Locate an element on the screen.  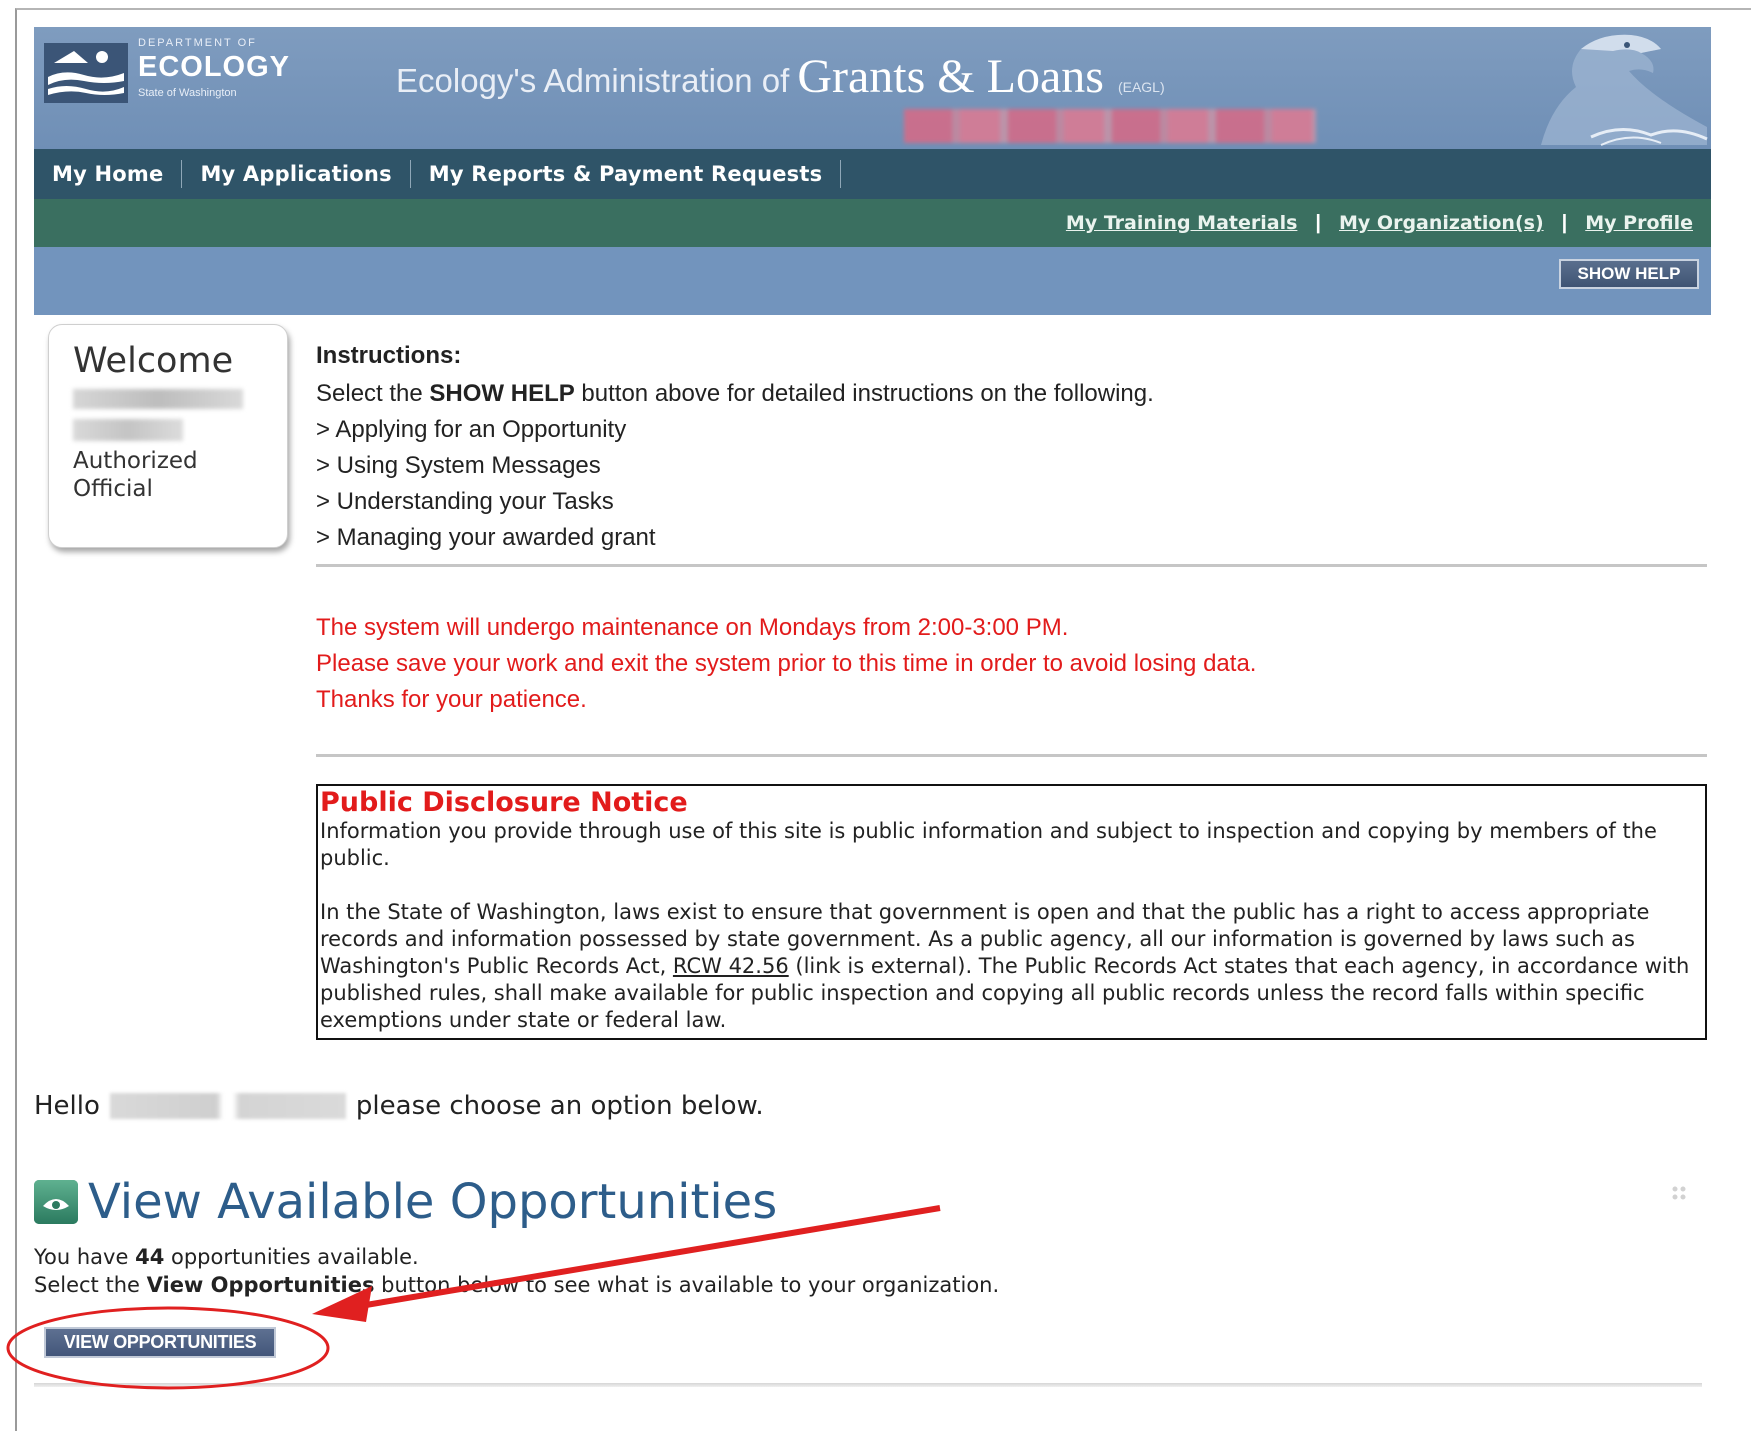
welcome-card: Welcome Authorized Official is located at coordinates (168, 436).